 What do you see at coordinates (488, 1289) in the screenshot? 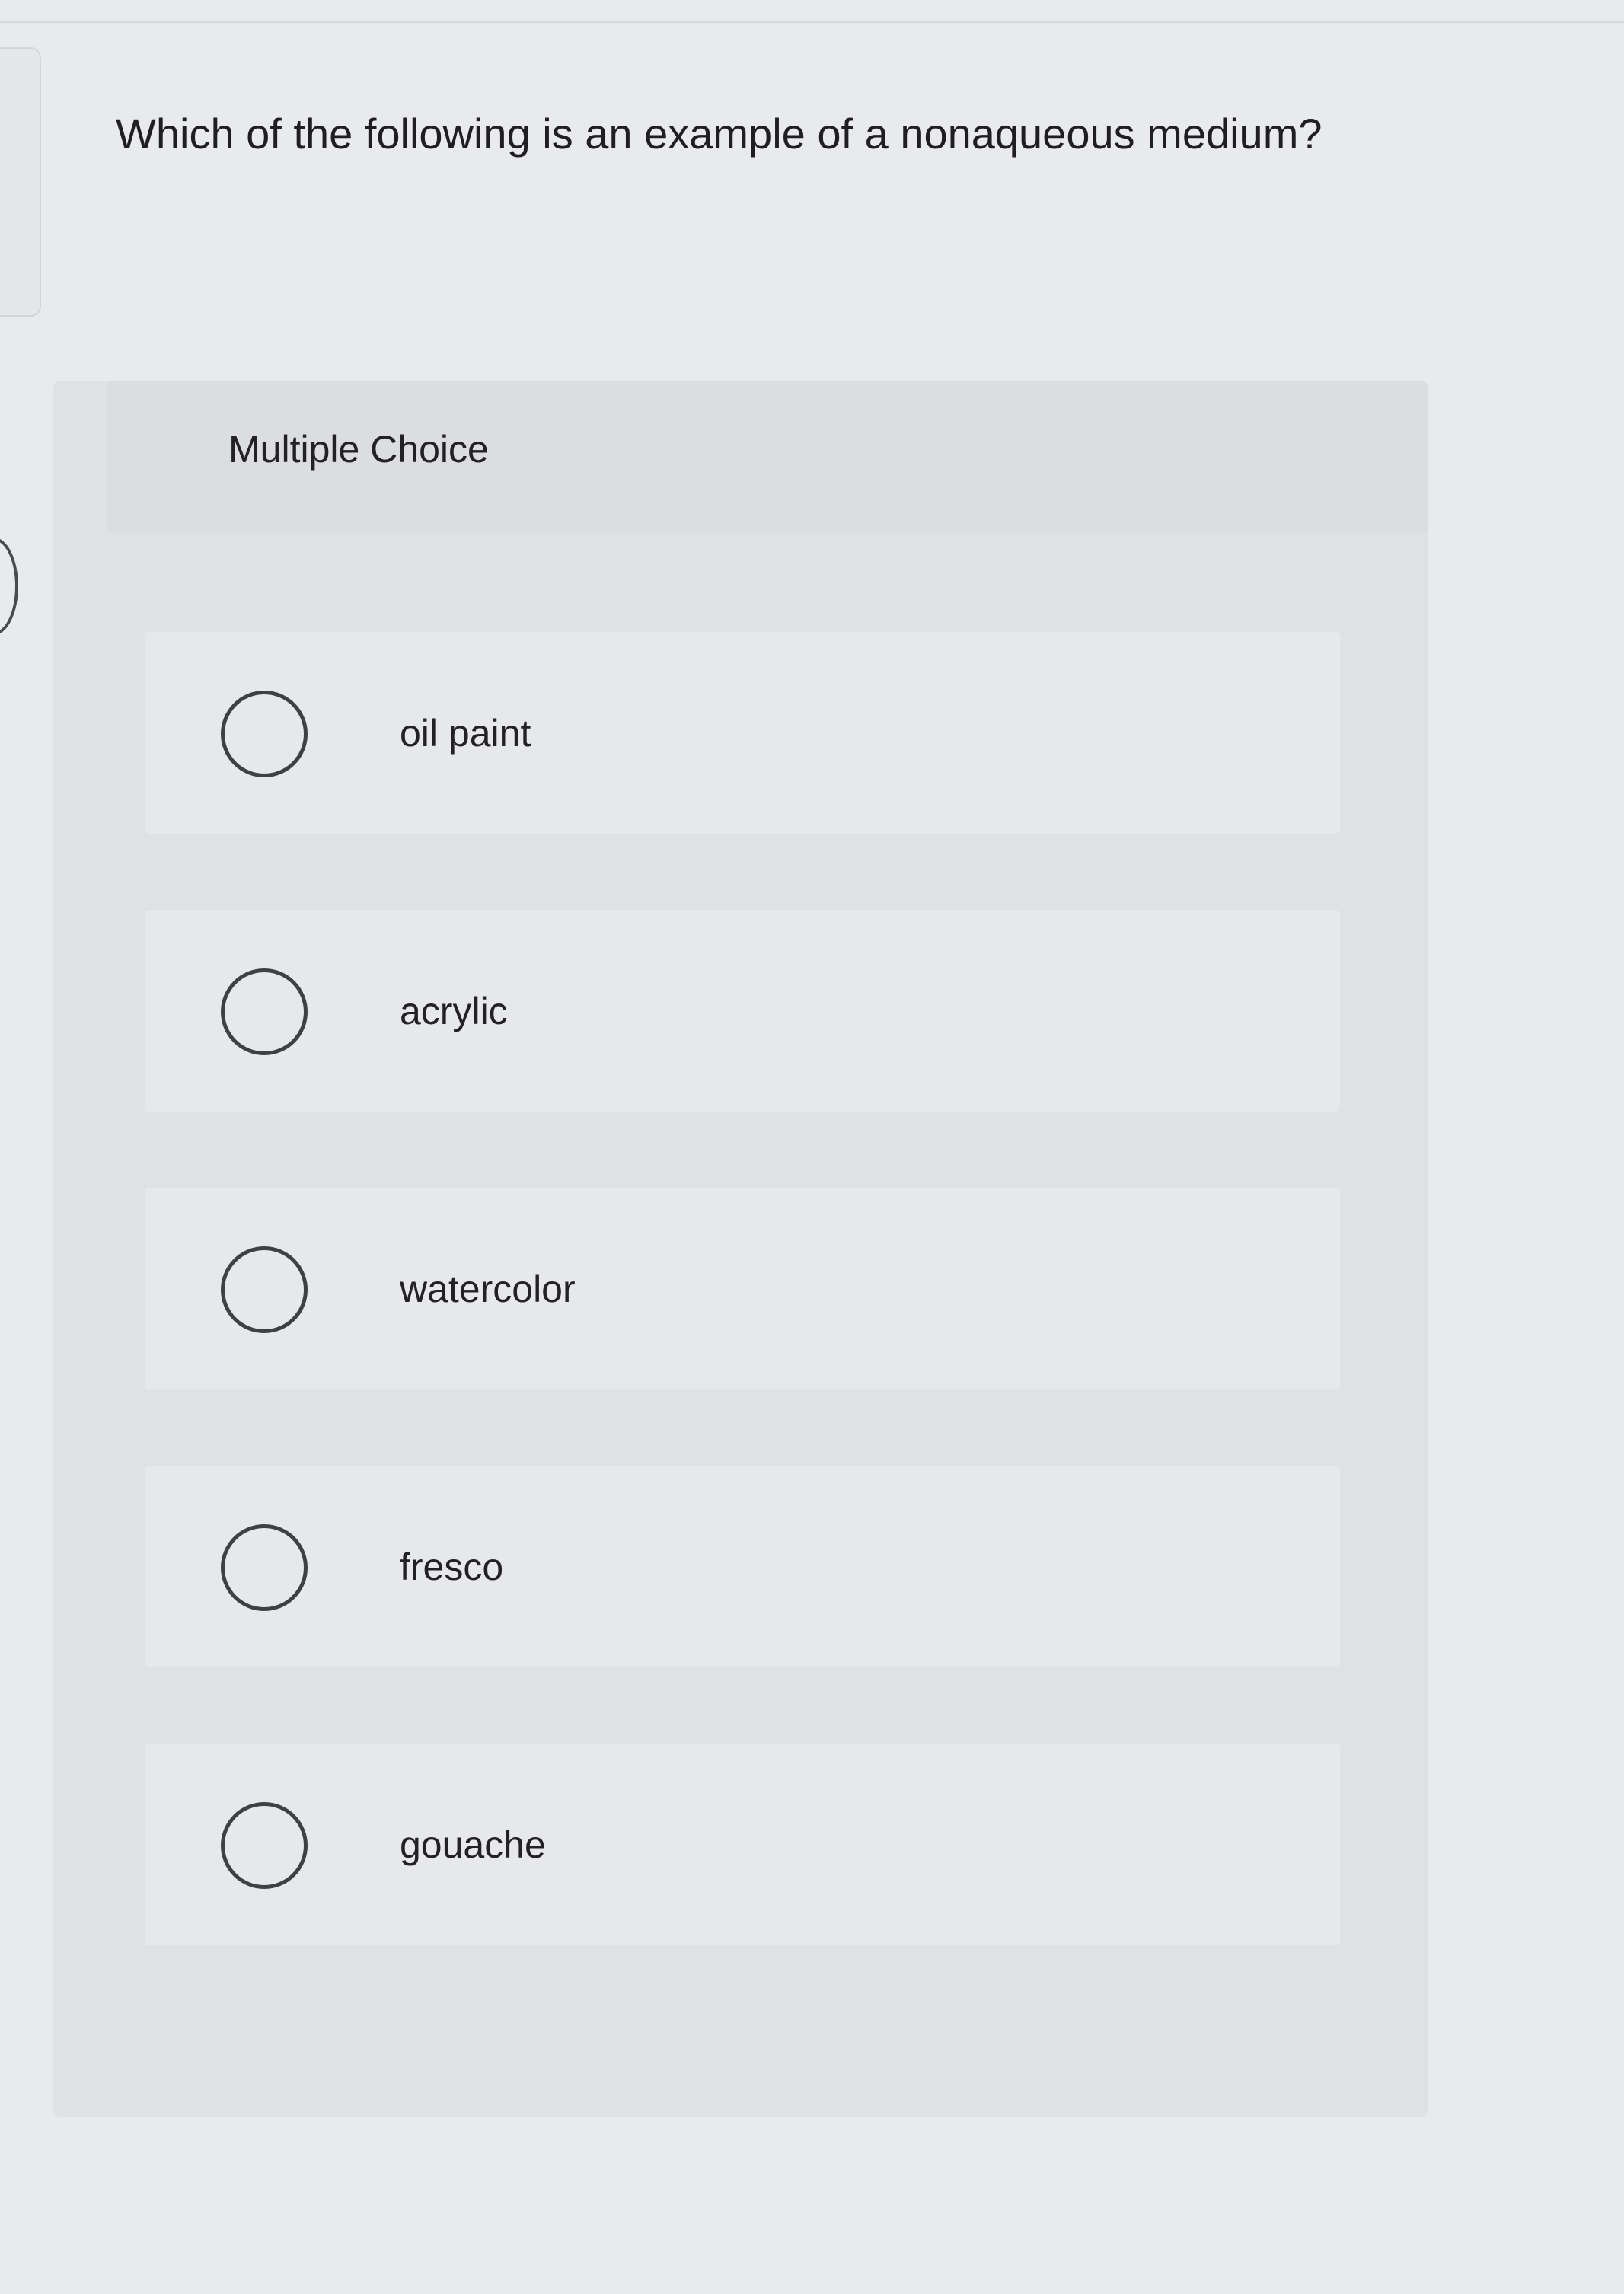
I see `answer-option-label: watercolor` at bounding box center [488, 1289].